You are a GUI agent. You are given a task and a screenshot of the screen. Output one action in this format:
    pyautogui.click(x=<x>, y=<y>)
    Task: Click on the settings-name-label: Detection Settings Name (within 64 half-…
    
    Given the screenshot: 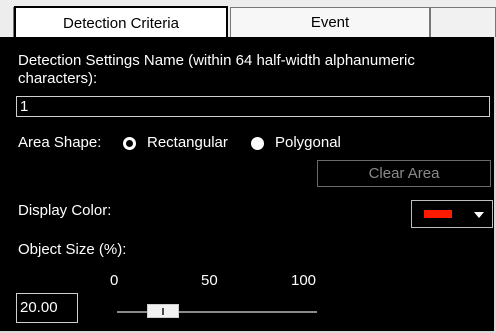 What is the action you would take?
    pyautogui.click(x=216, y=69)
    